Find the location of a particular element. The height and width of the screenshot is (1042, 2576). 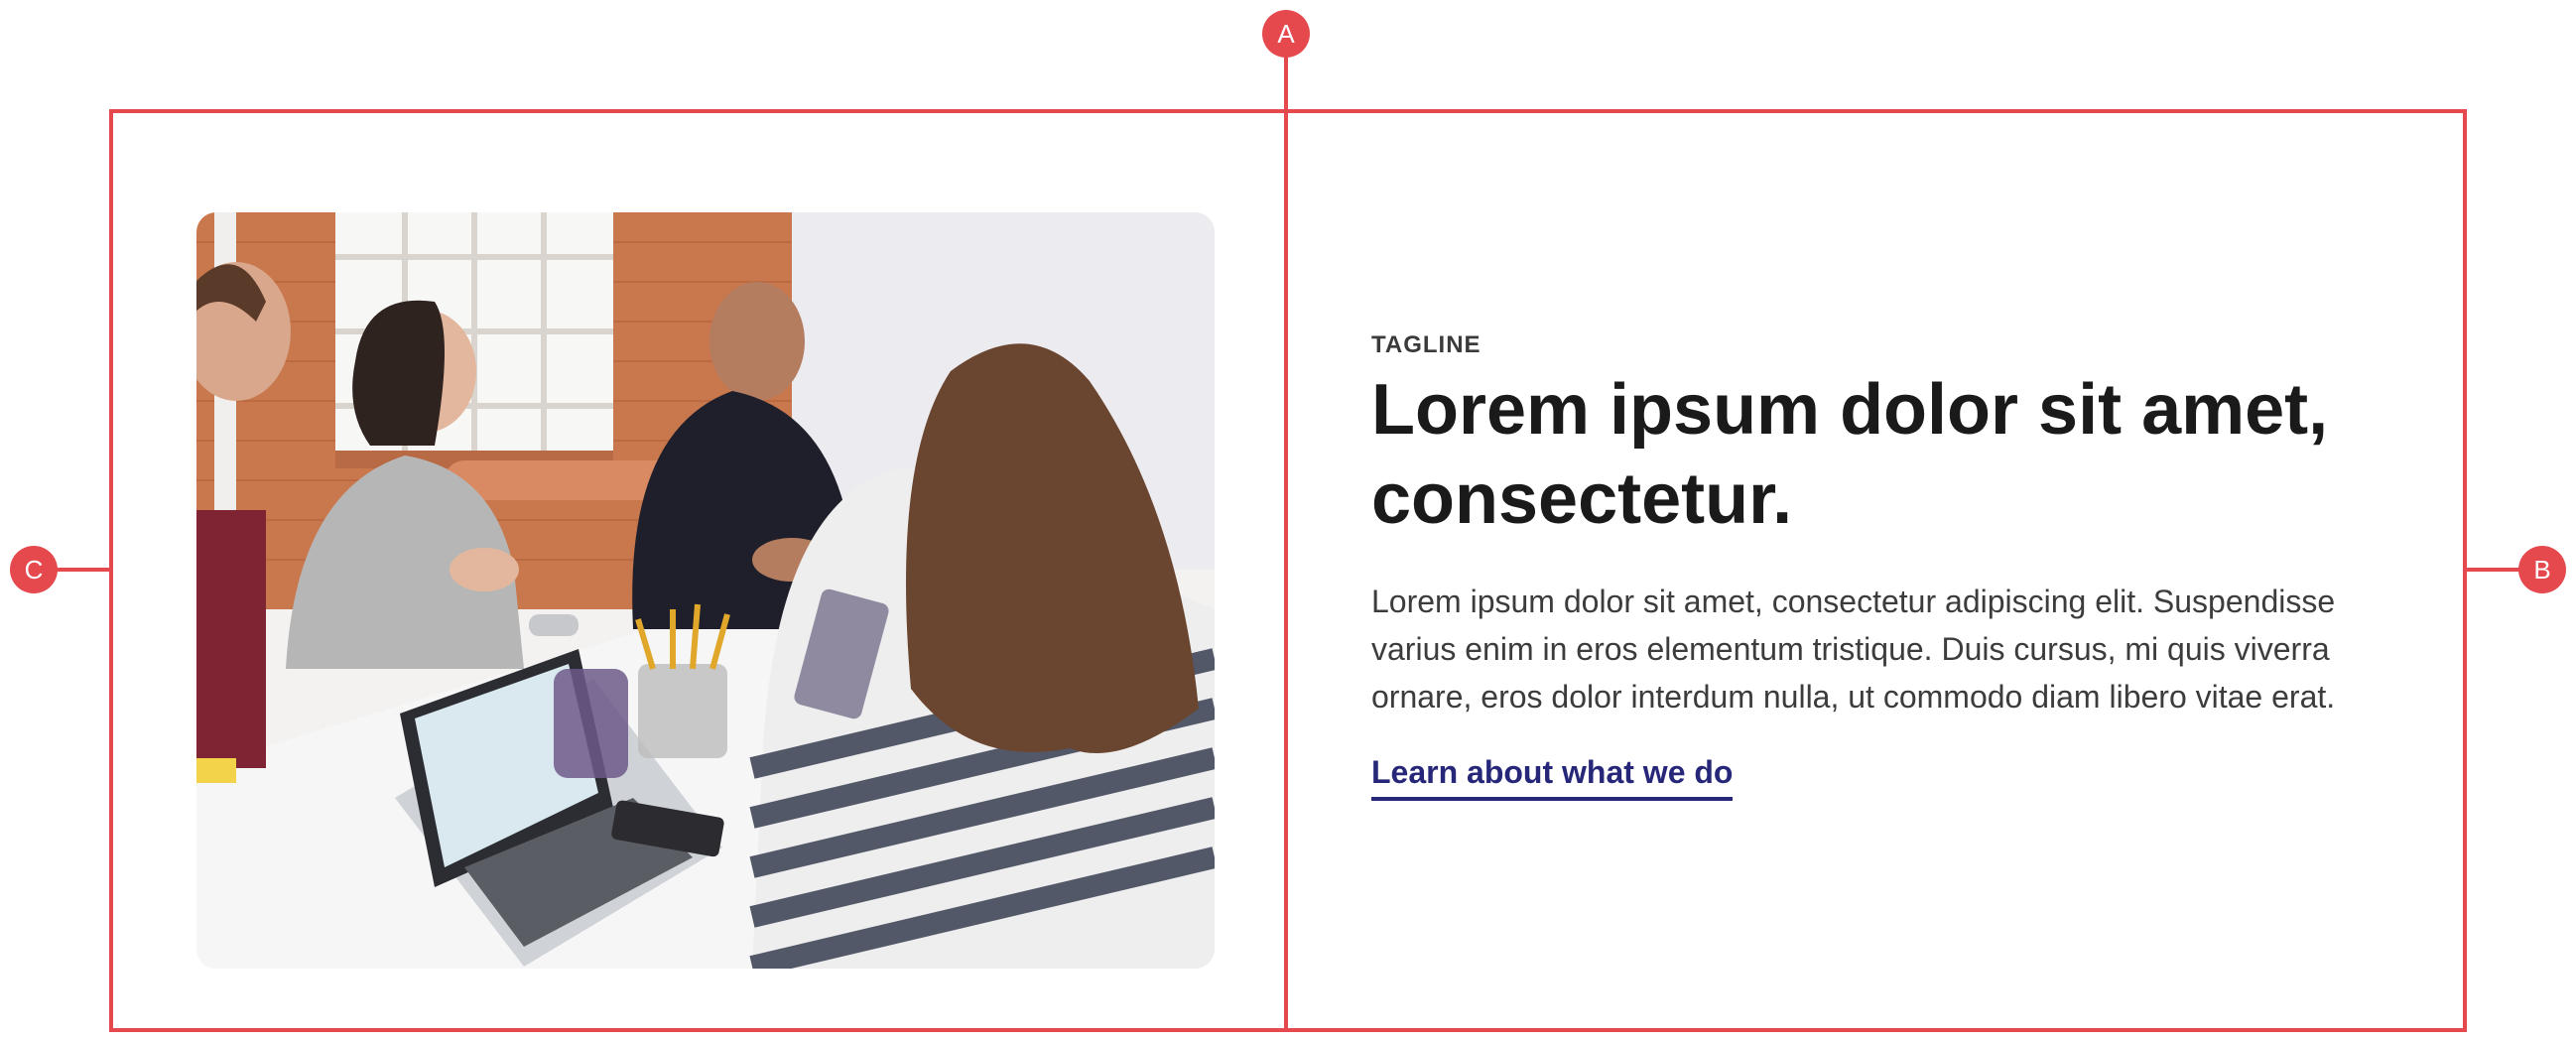

annotation-tick-b is located at coordinates (2493, 570).